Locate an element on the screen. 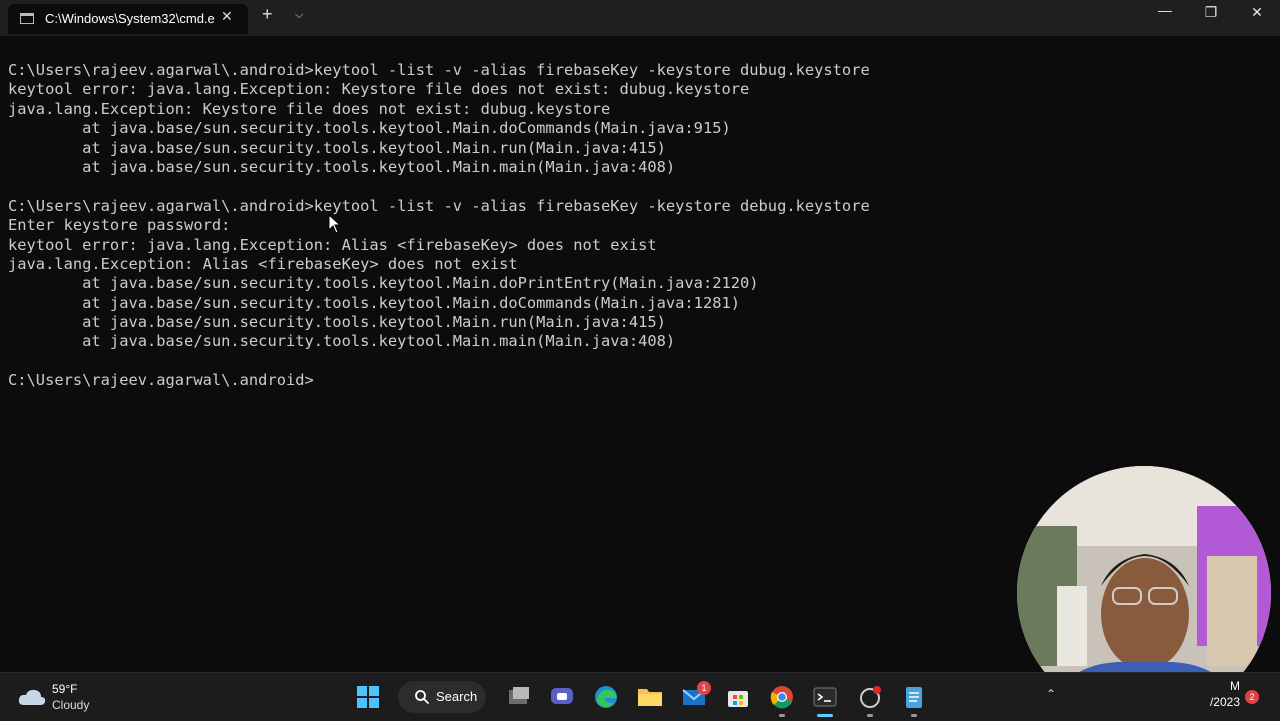 This screenshot has width=1280, height=721. title-bar: C:\Windows\System32\cmd.e ✕ + ⌵ — ❐ ✕ is located at coordinates (640, 18).